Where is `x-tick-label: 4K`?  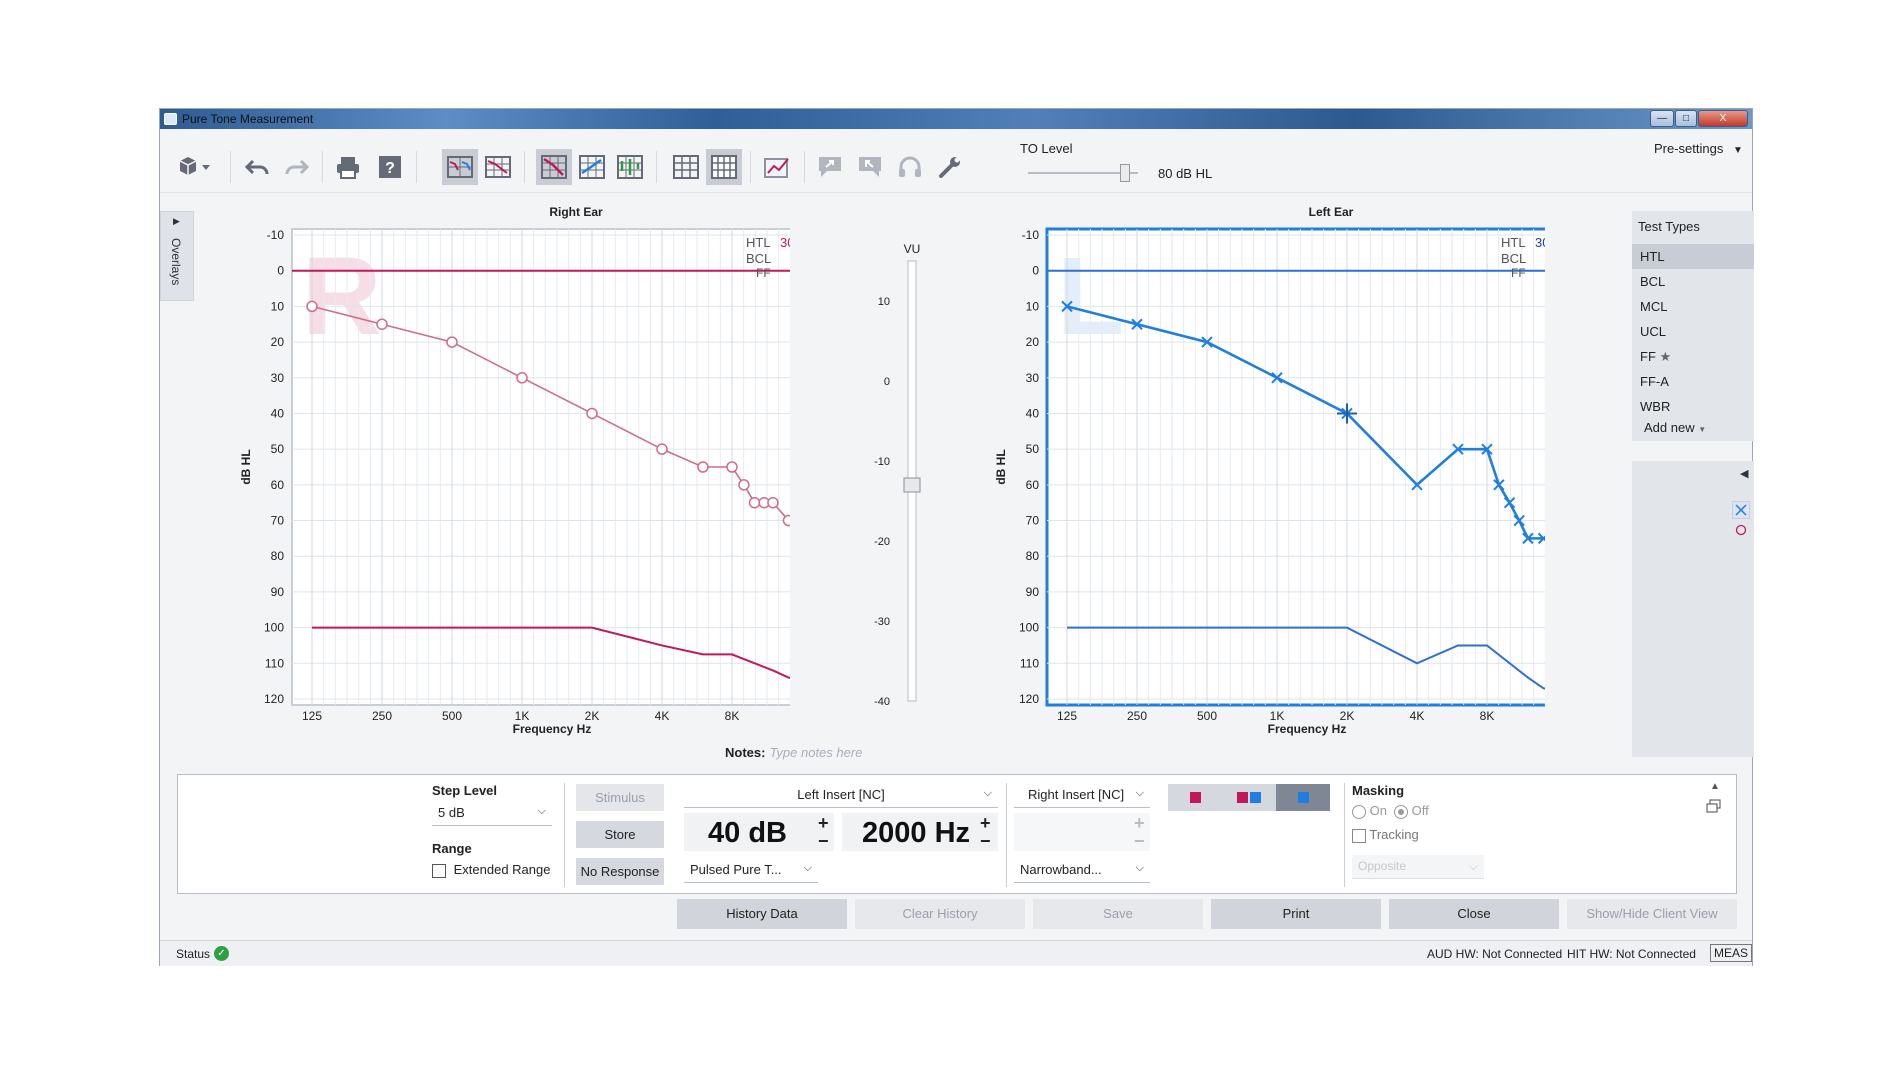 x-tick-label: 4K is located at coordinates (662, 716).